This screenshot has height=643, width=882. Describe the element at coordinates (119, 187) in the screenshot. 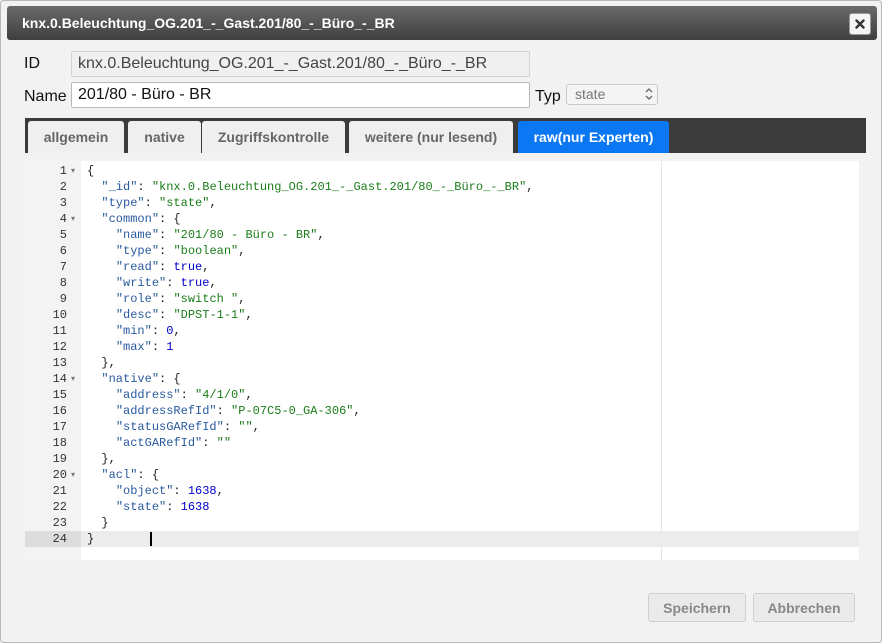

I see `code-token: "_id"` at that location.